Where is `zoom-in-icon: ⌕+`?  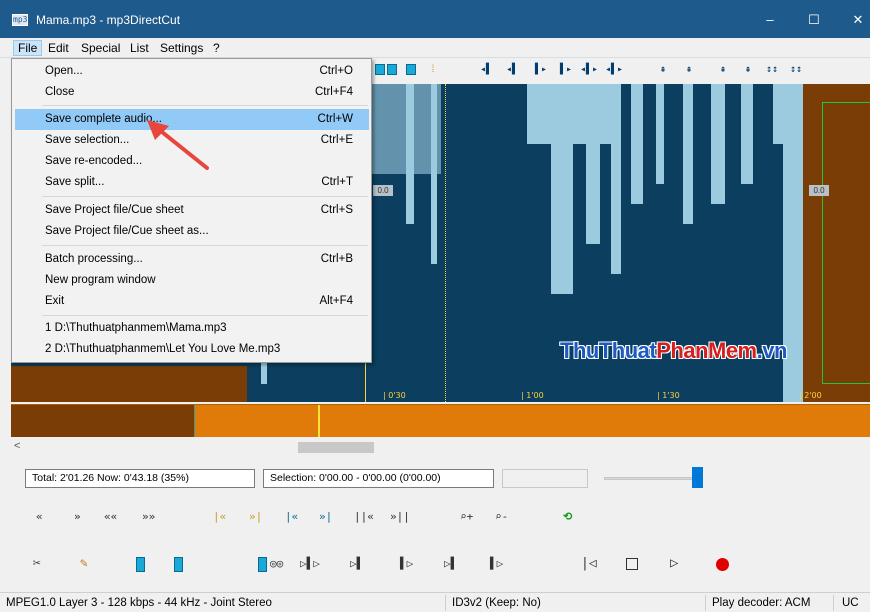 zoom-in-icon: ⌕+ is located at coordinates (466, 517).